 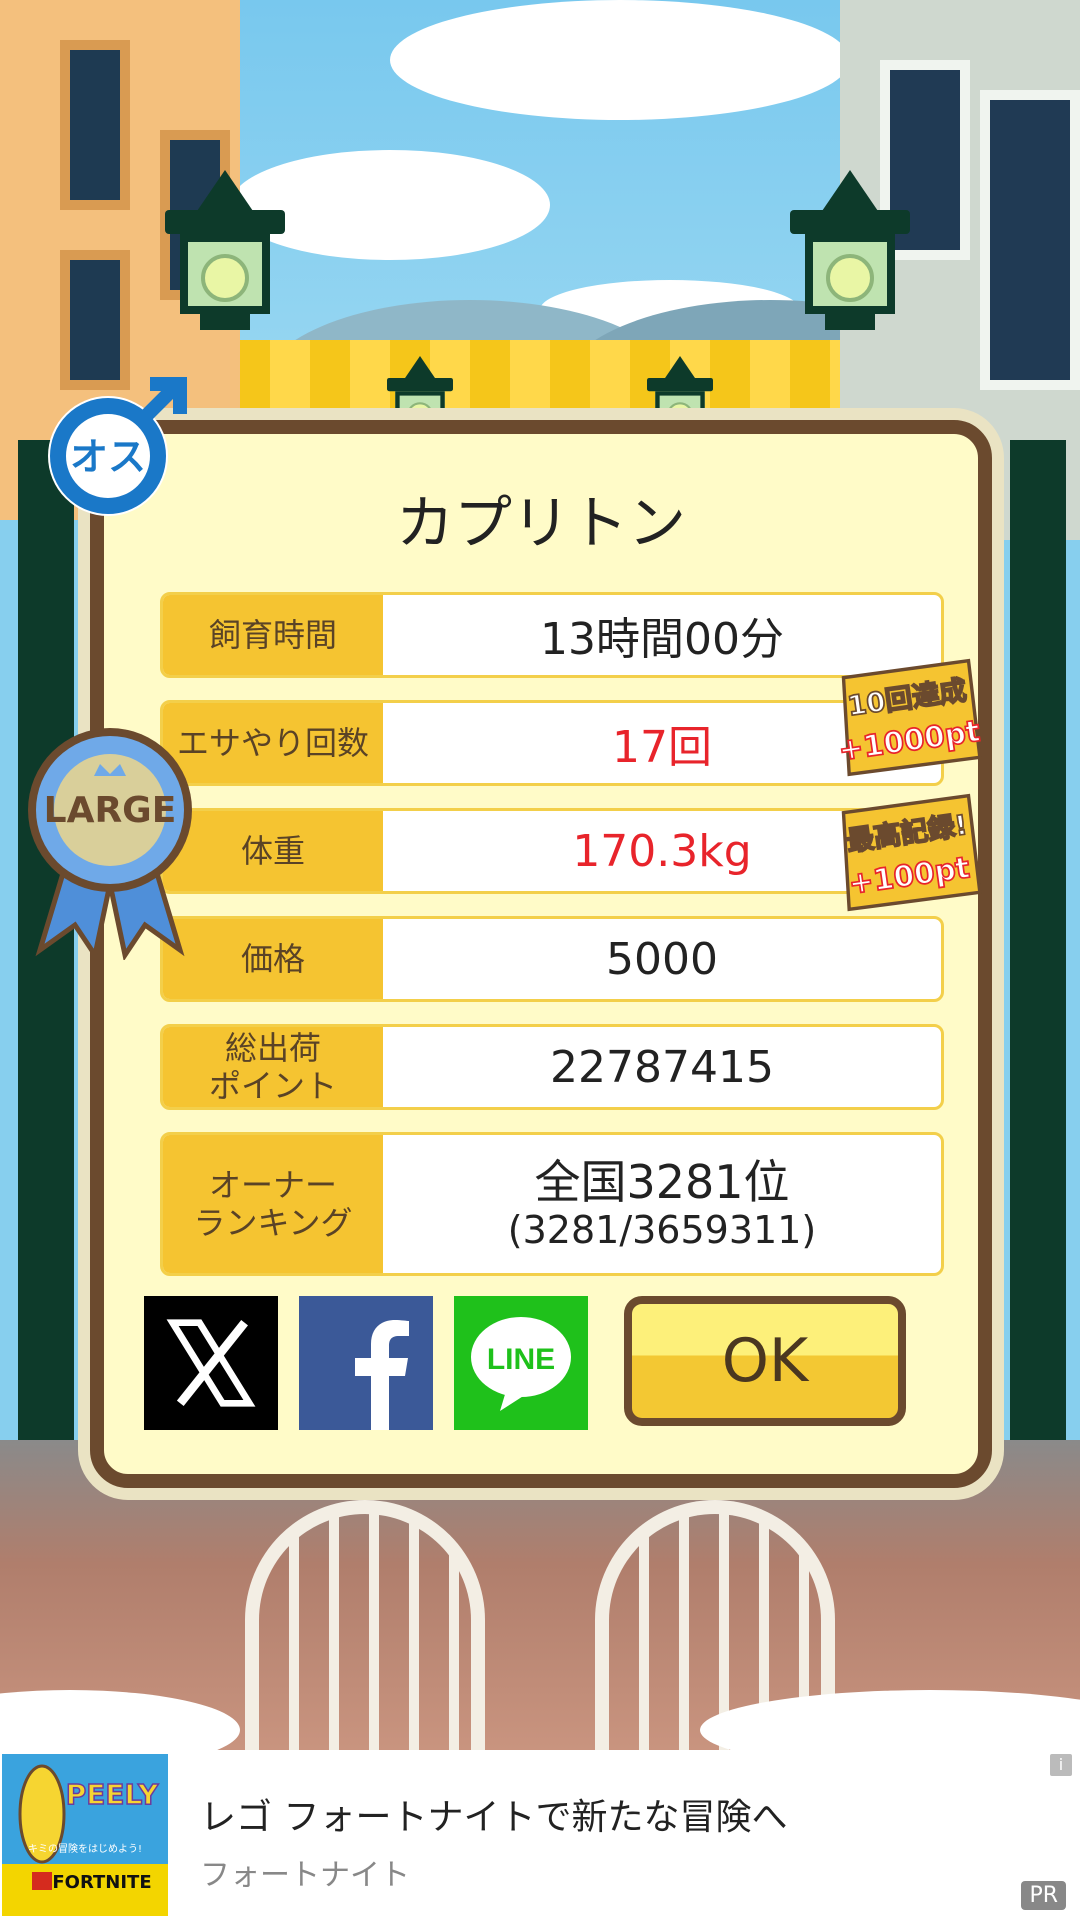 What do you see at coordinates (1043, 1895) in the screenshot?
I see `pr-badge: PR` at bounding box center [1043, 1895].